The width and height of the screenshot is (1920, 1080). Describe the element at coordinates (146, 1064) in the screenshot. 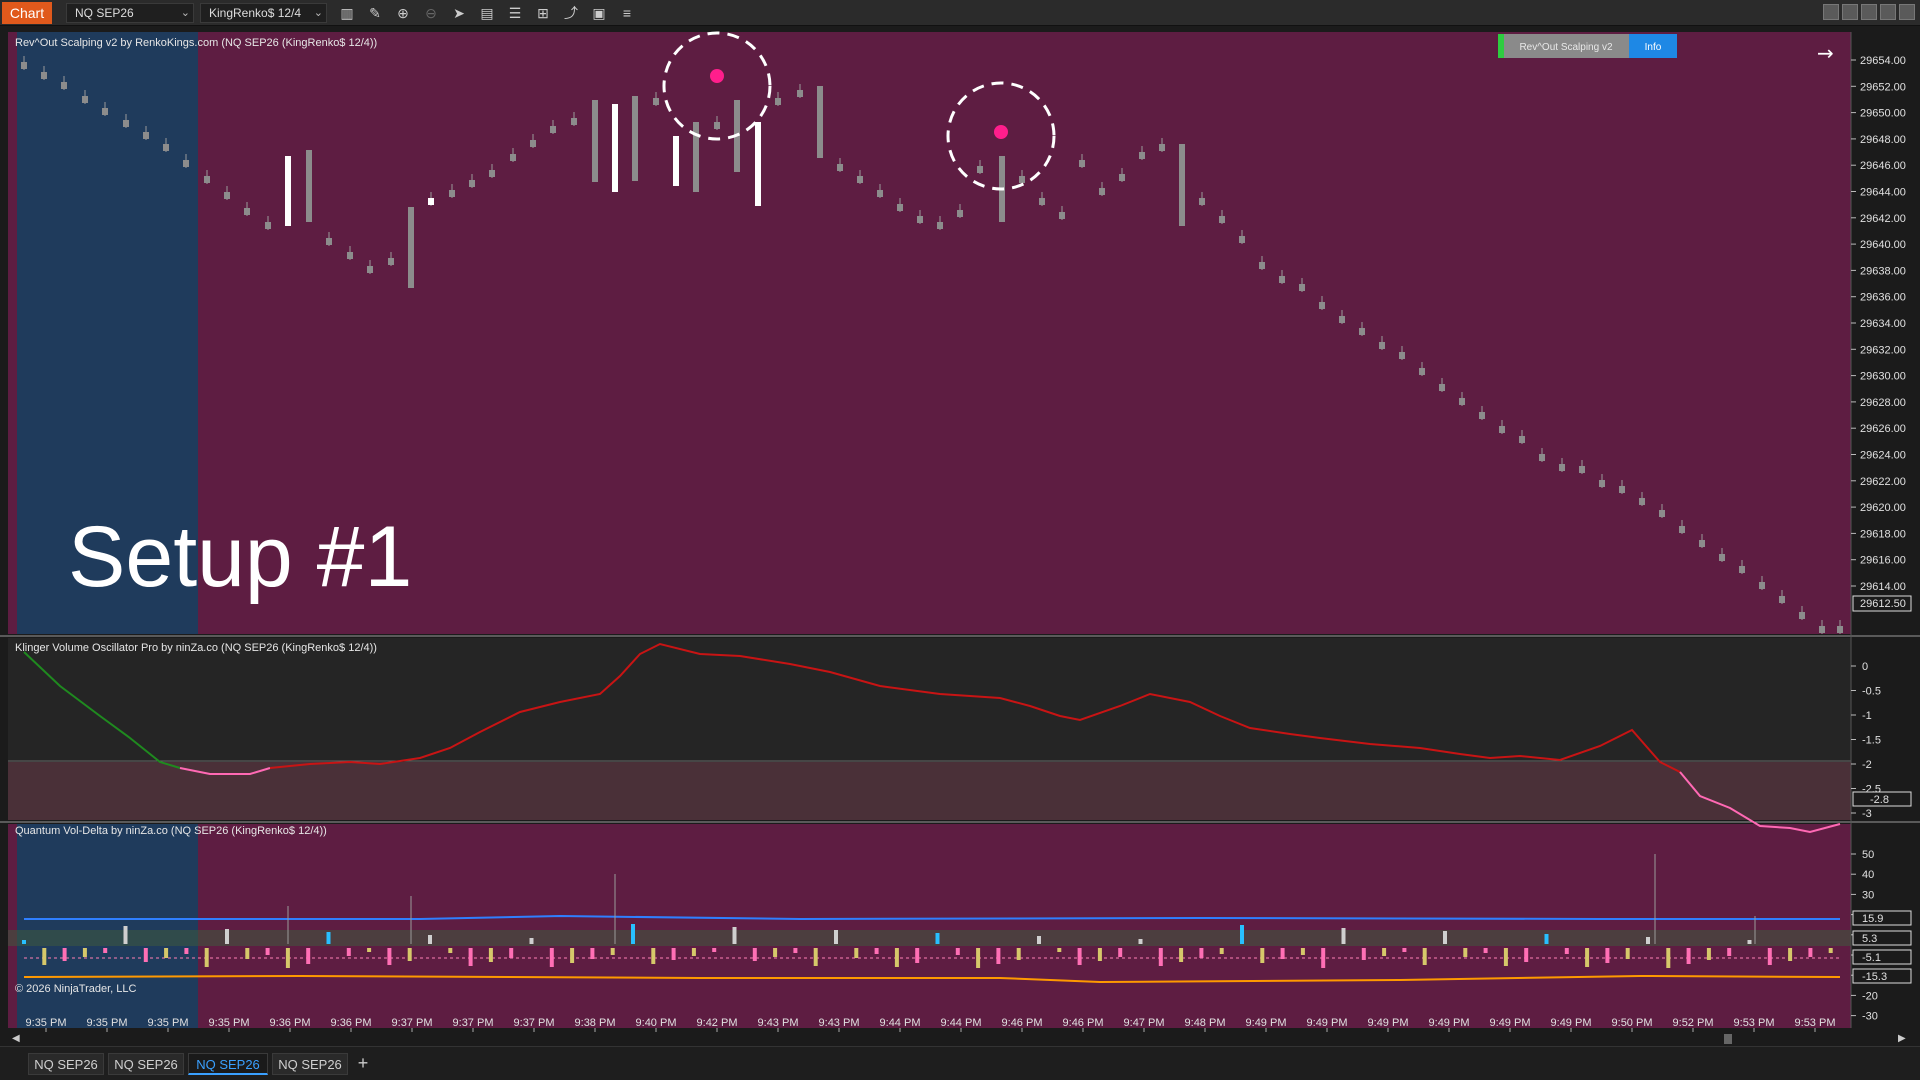

I see `tab-nq-sep26-2: NQ SEP26` at that location.